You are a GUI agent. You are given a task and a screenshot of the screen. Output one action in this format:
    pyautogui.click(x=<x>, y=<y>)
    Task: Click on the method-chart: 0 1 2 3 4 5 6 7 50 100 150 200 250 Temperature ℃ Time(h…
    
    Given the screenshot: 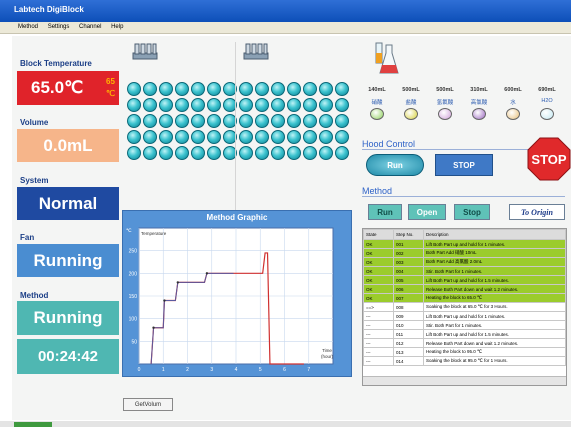 What is the action you would take?
    pyautogui.click(x=230, y=300)
    